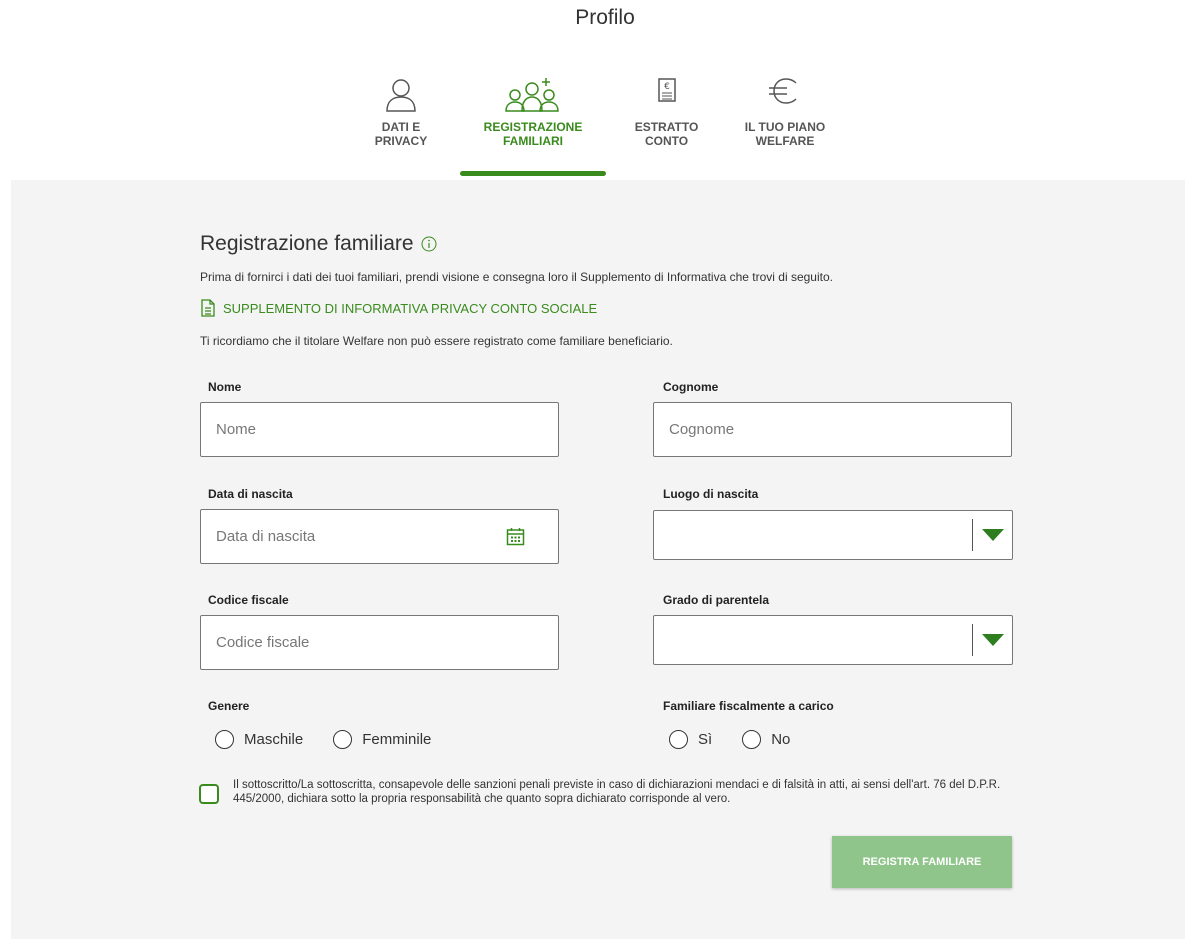  What do you see at coordinates (605, 17) in the screenshot?
I see `page-title: Profilo` at bounding box center [605, 17].